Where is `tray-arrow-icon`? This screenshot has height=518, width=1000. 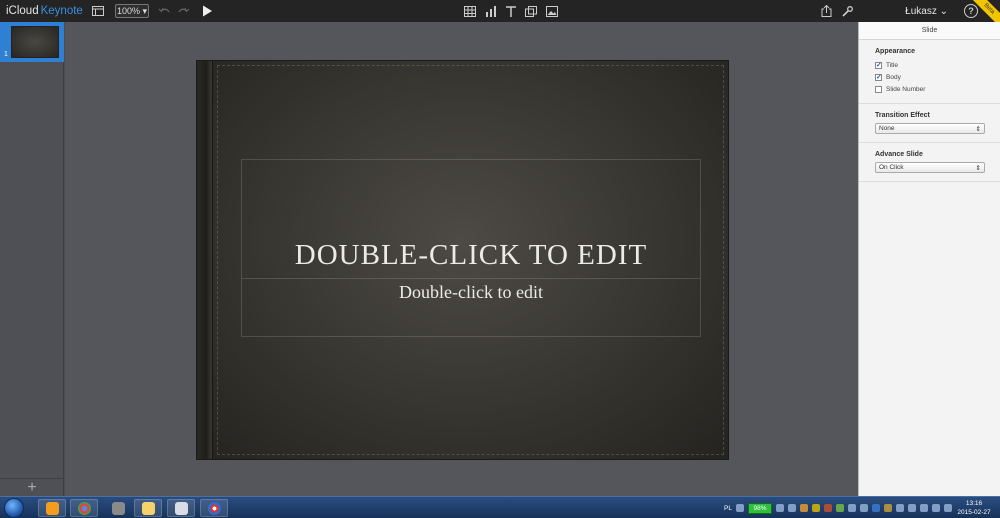
tray-arrow-icon is located at coordinates (740, 508).